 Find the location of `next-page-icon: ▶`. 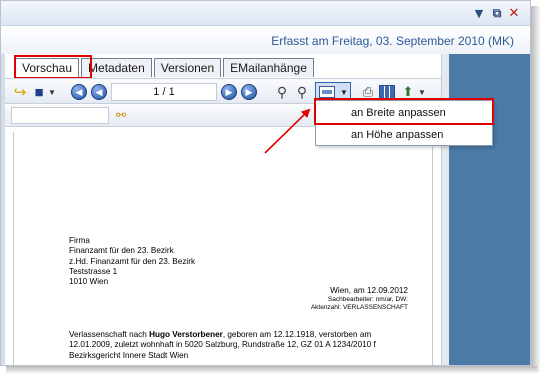

next-page-icon: ▶ is located at coordinates (229, 92).